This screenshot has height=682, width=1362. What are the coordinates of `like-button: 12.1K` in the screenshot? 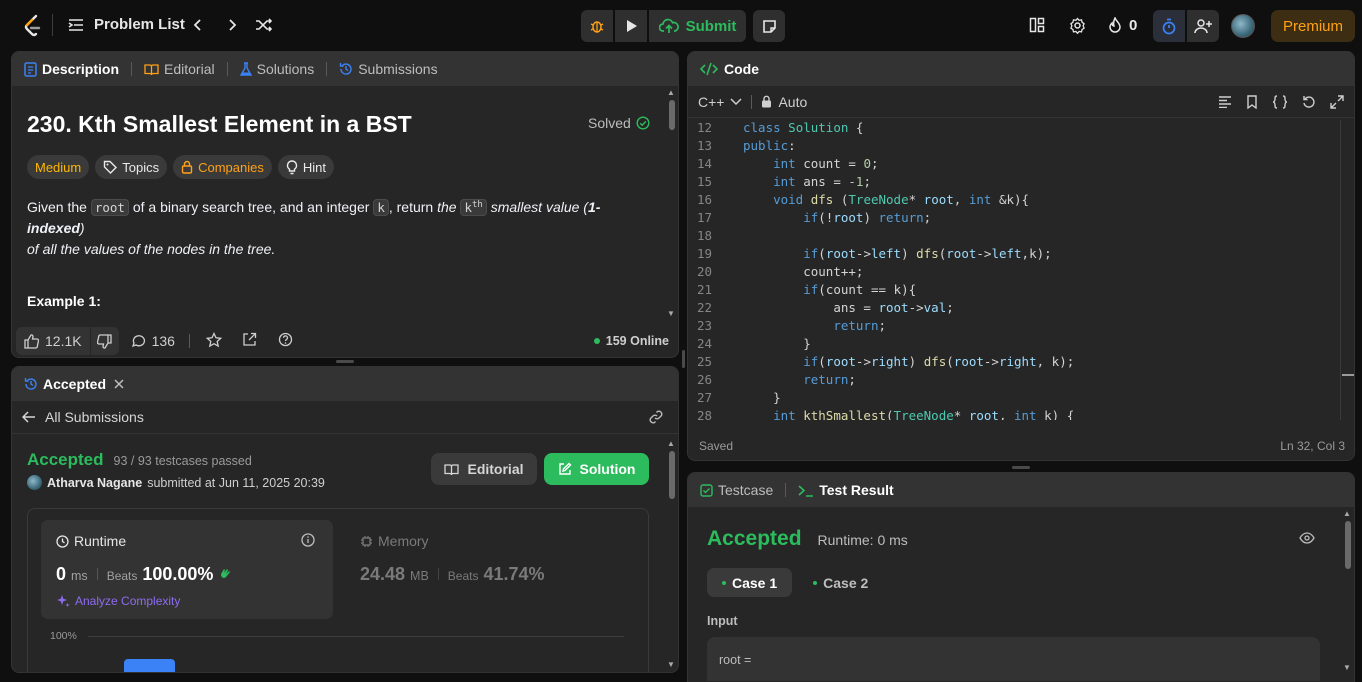 It's located at (53, 341).